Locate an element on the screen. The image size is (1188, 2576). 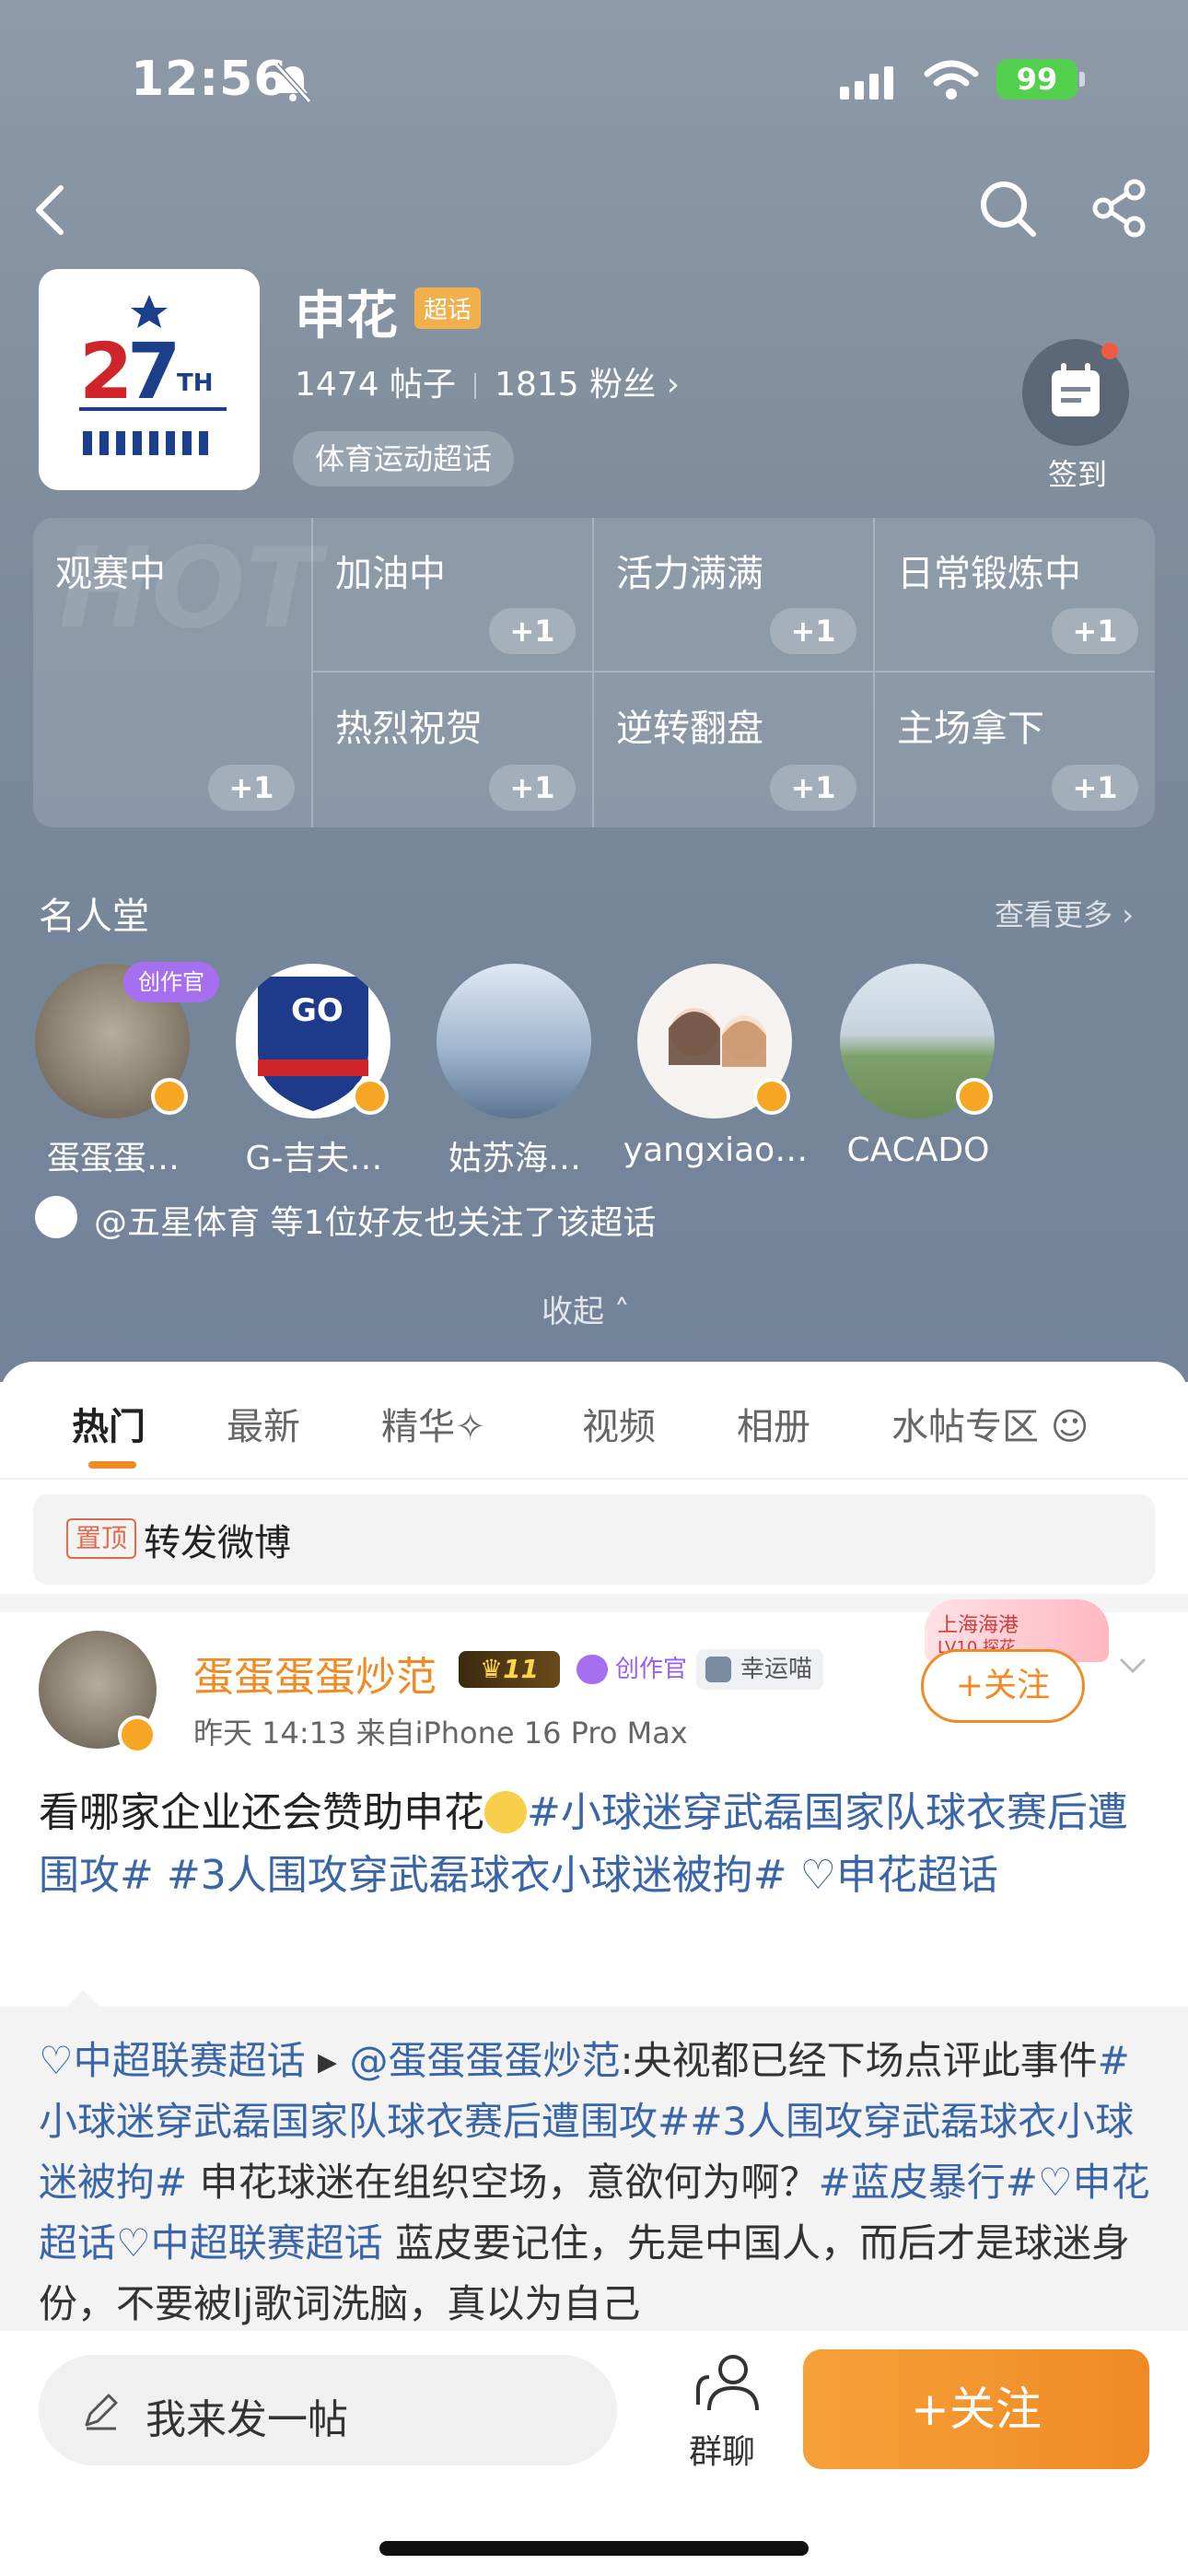
fans-count: 1815 粉丝 is located at coordinates (575, 385).